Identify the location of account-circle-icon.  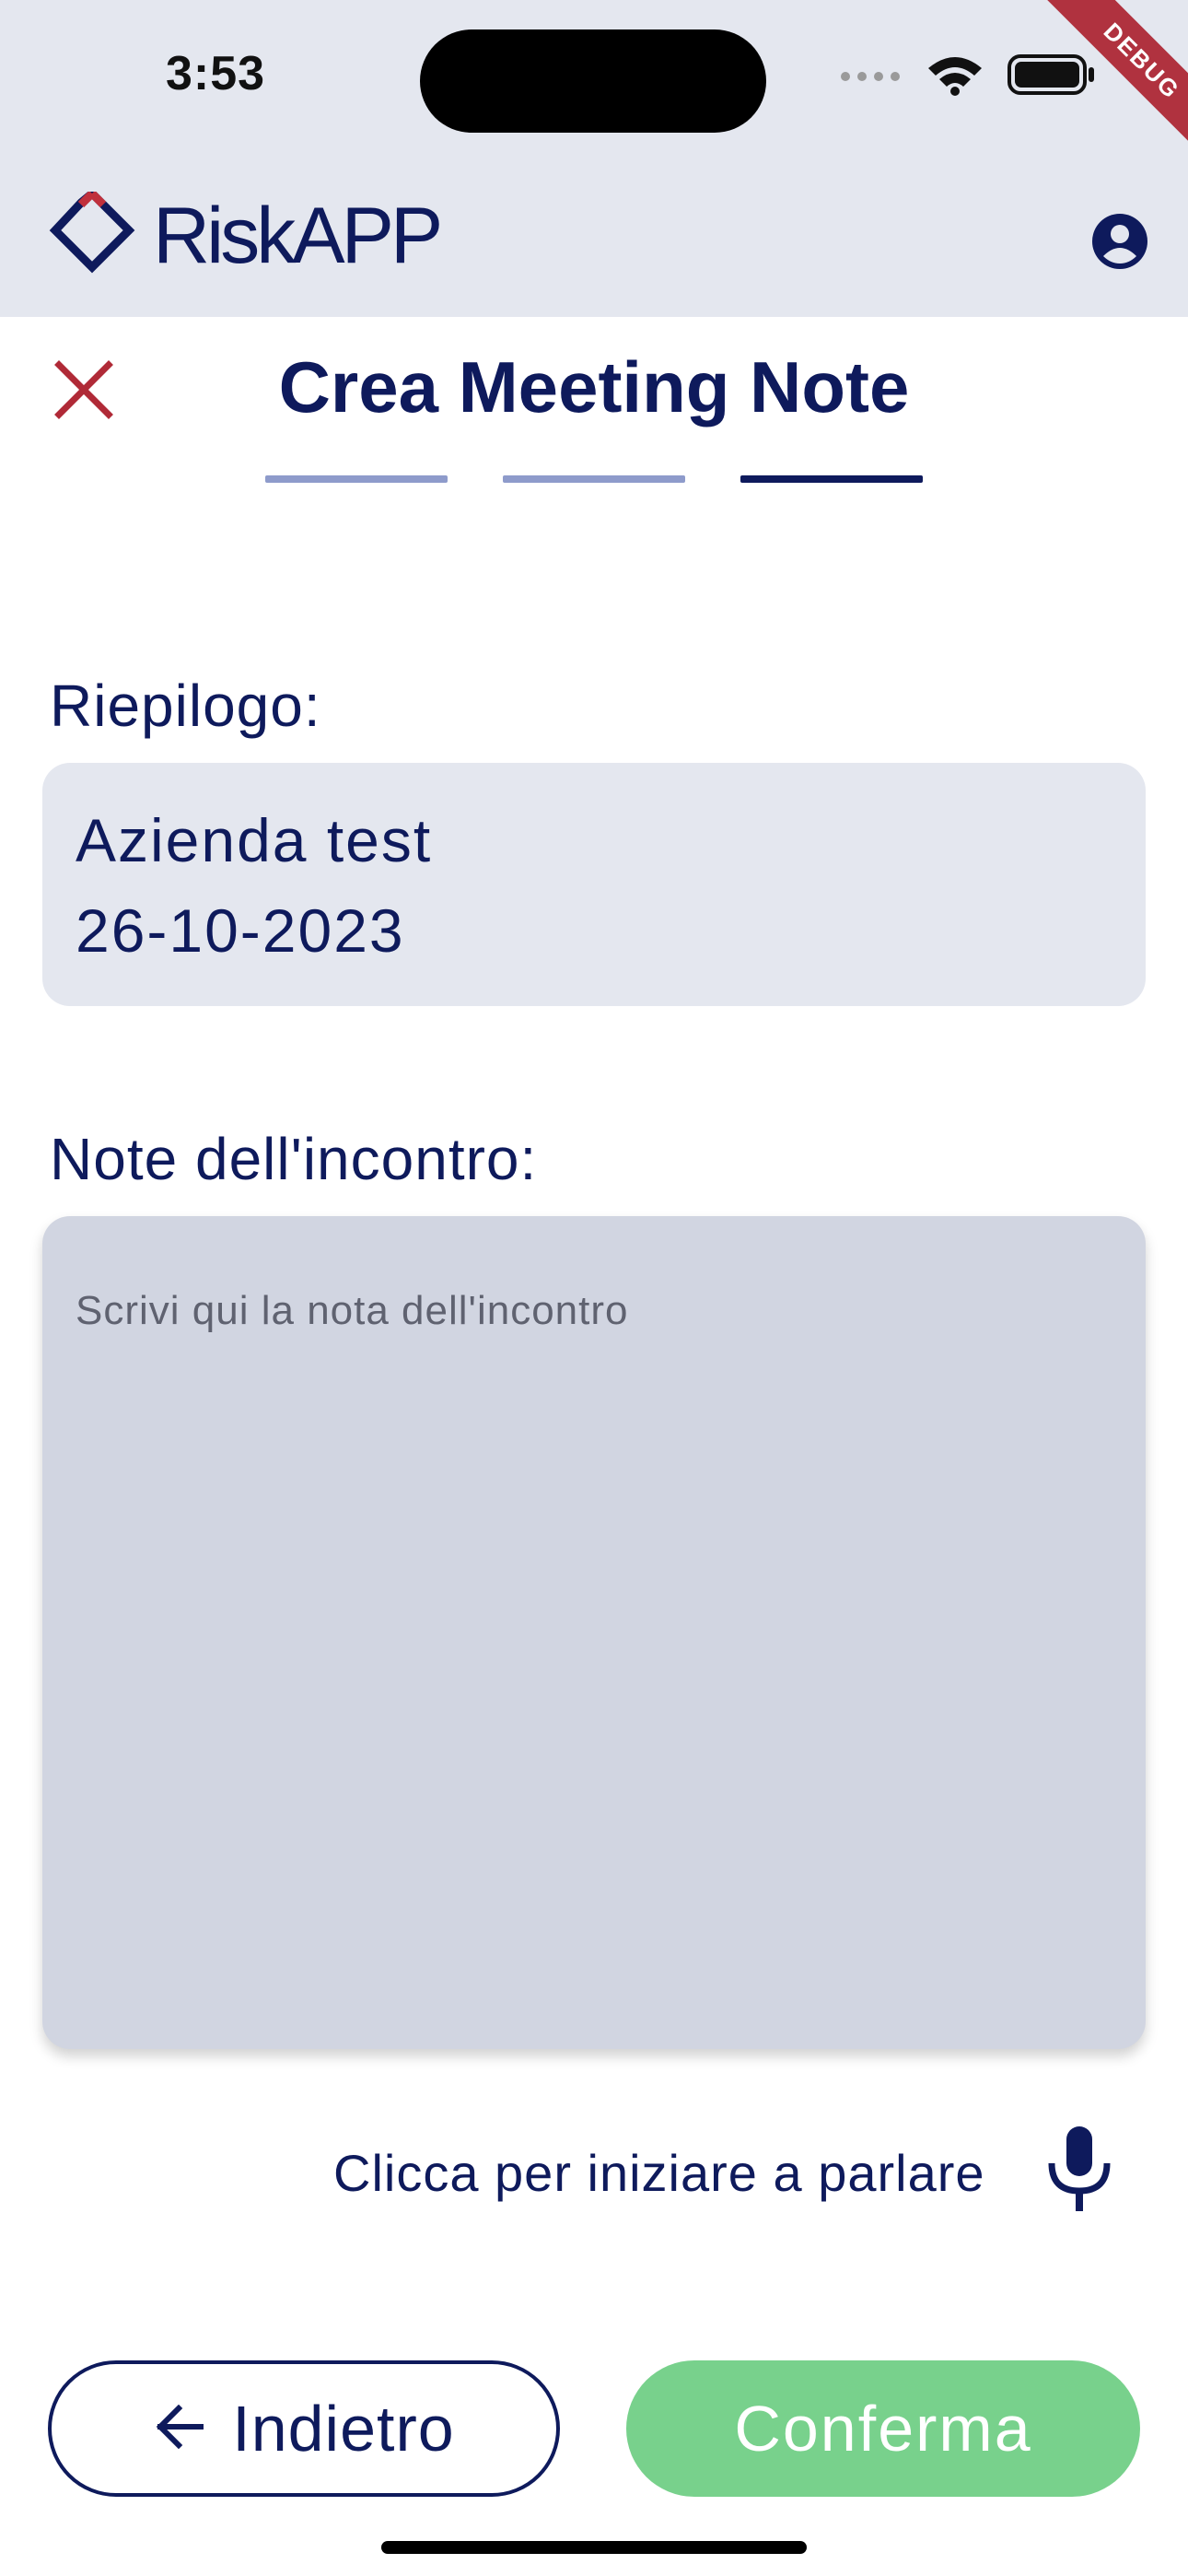
(1119, 244).